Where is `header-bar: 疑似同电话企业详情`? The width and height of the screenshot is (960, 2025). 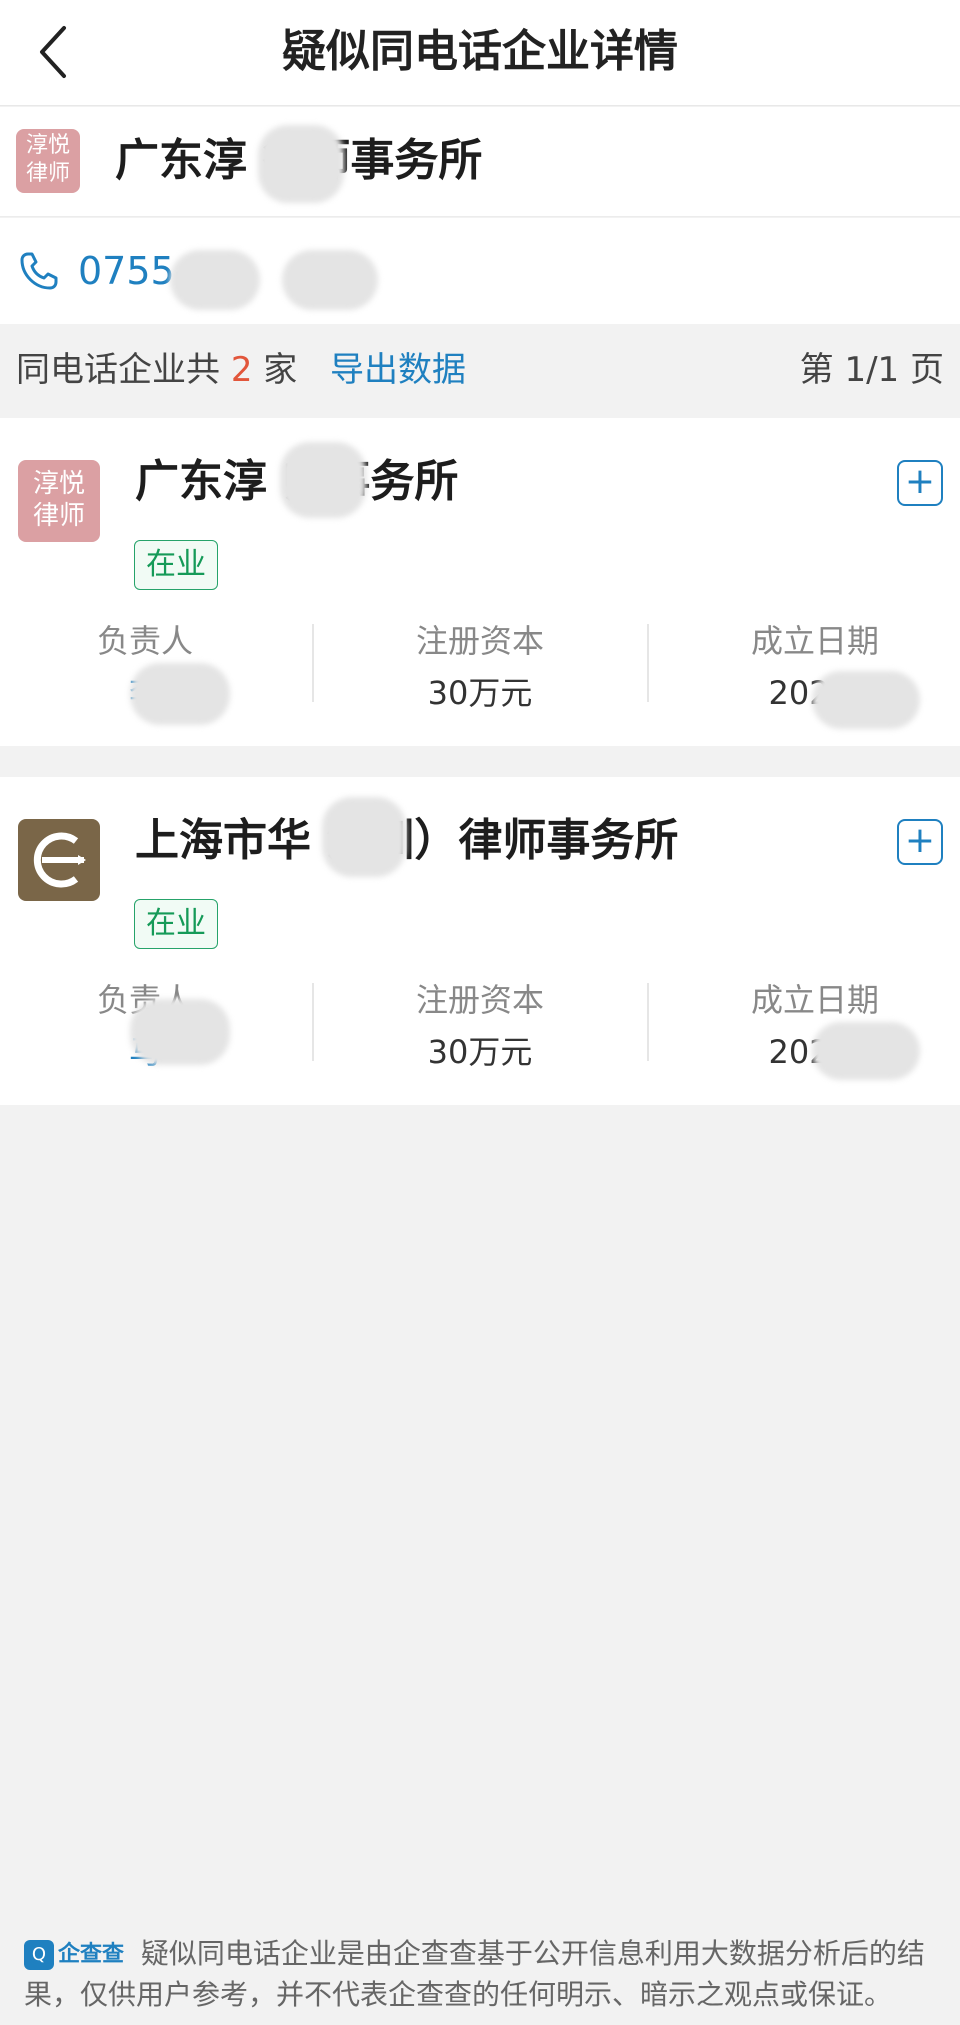 header-bar: 疑似同电话企业详情 is located at coordinates (480, 53).